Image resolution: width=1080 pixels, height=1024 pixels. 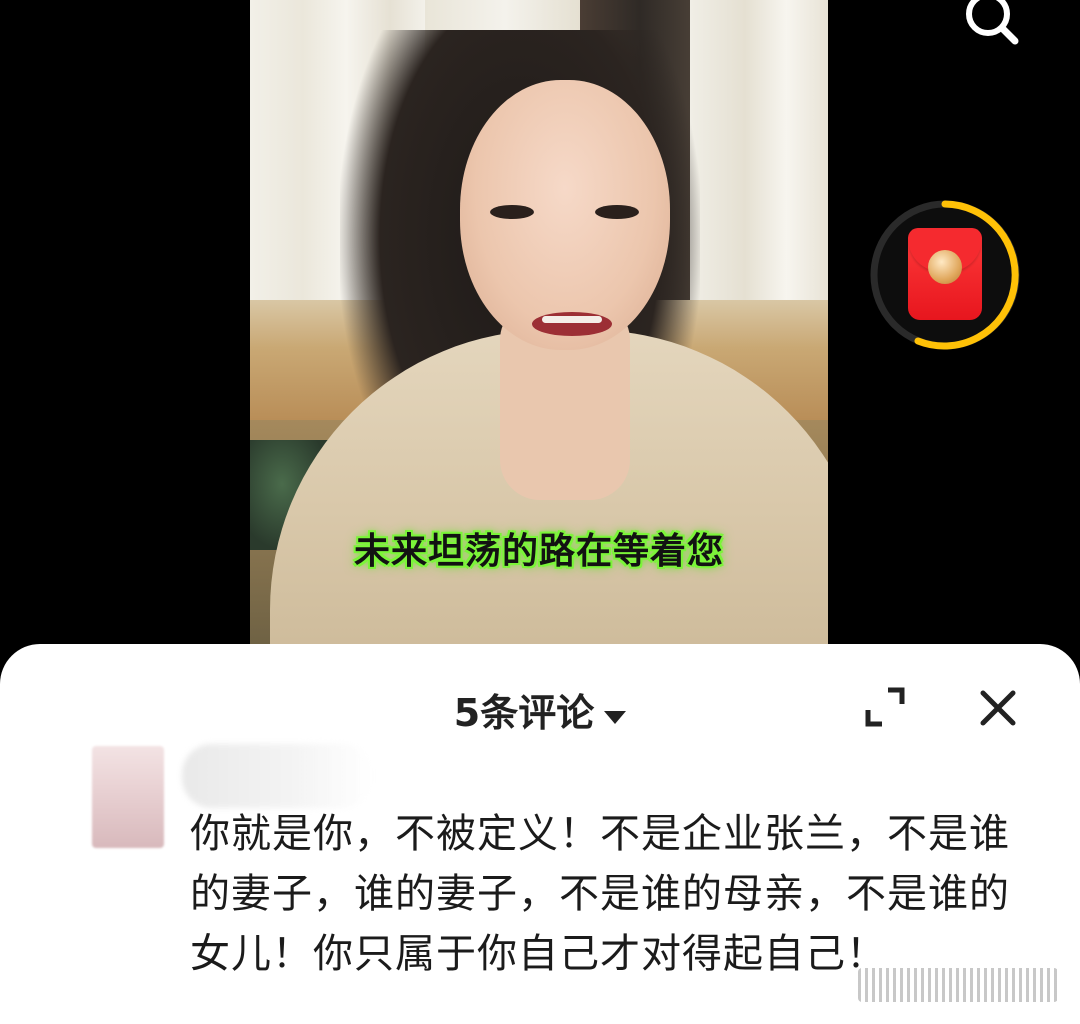 I want to click on red-packet-button, so click(x=945, y=275).